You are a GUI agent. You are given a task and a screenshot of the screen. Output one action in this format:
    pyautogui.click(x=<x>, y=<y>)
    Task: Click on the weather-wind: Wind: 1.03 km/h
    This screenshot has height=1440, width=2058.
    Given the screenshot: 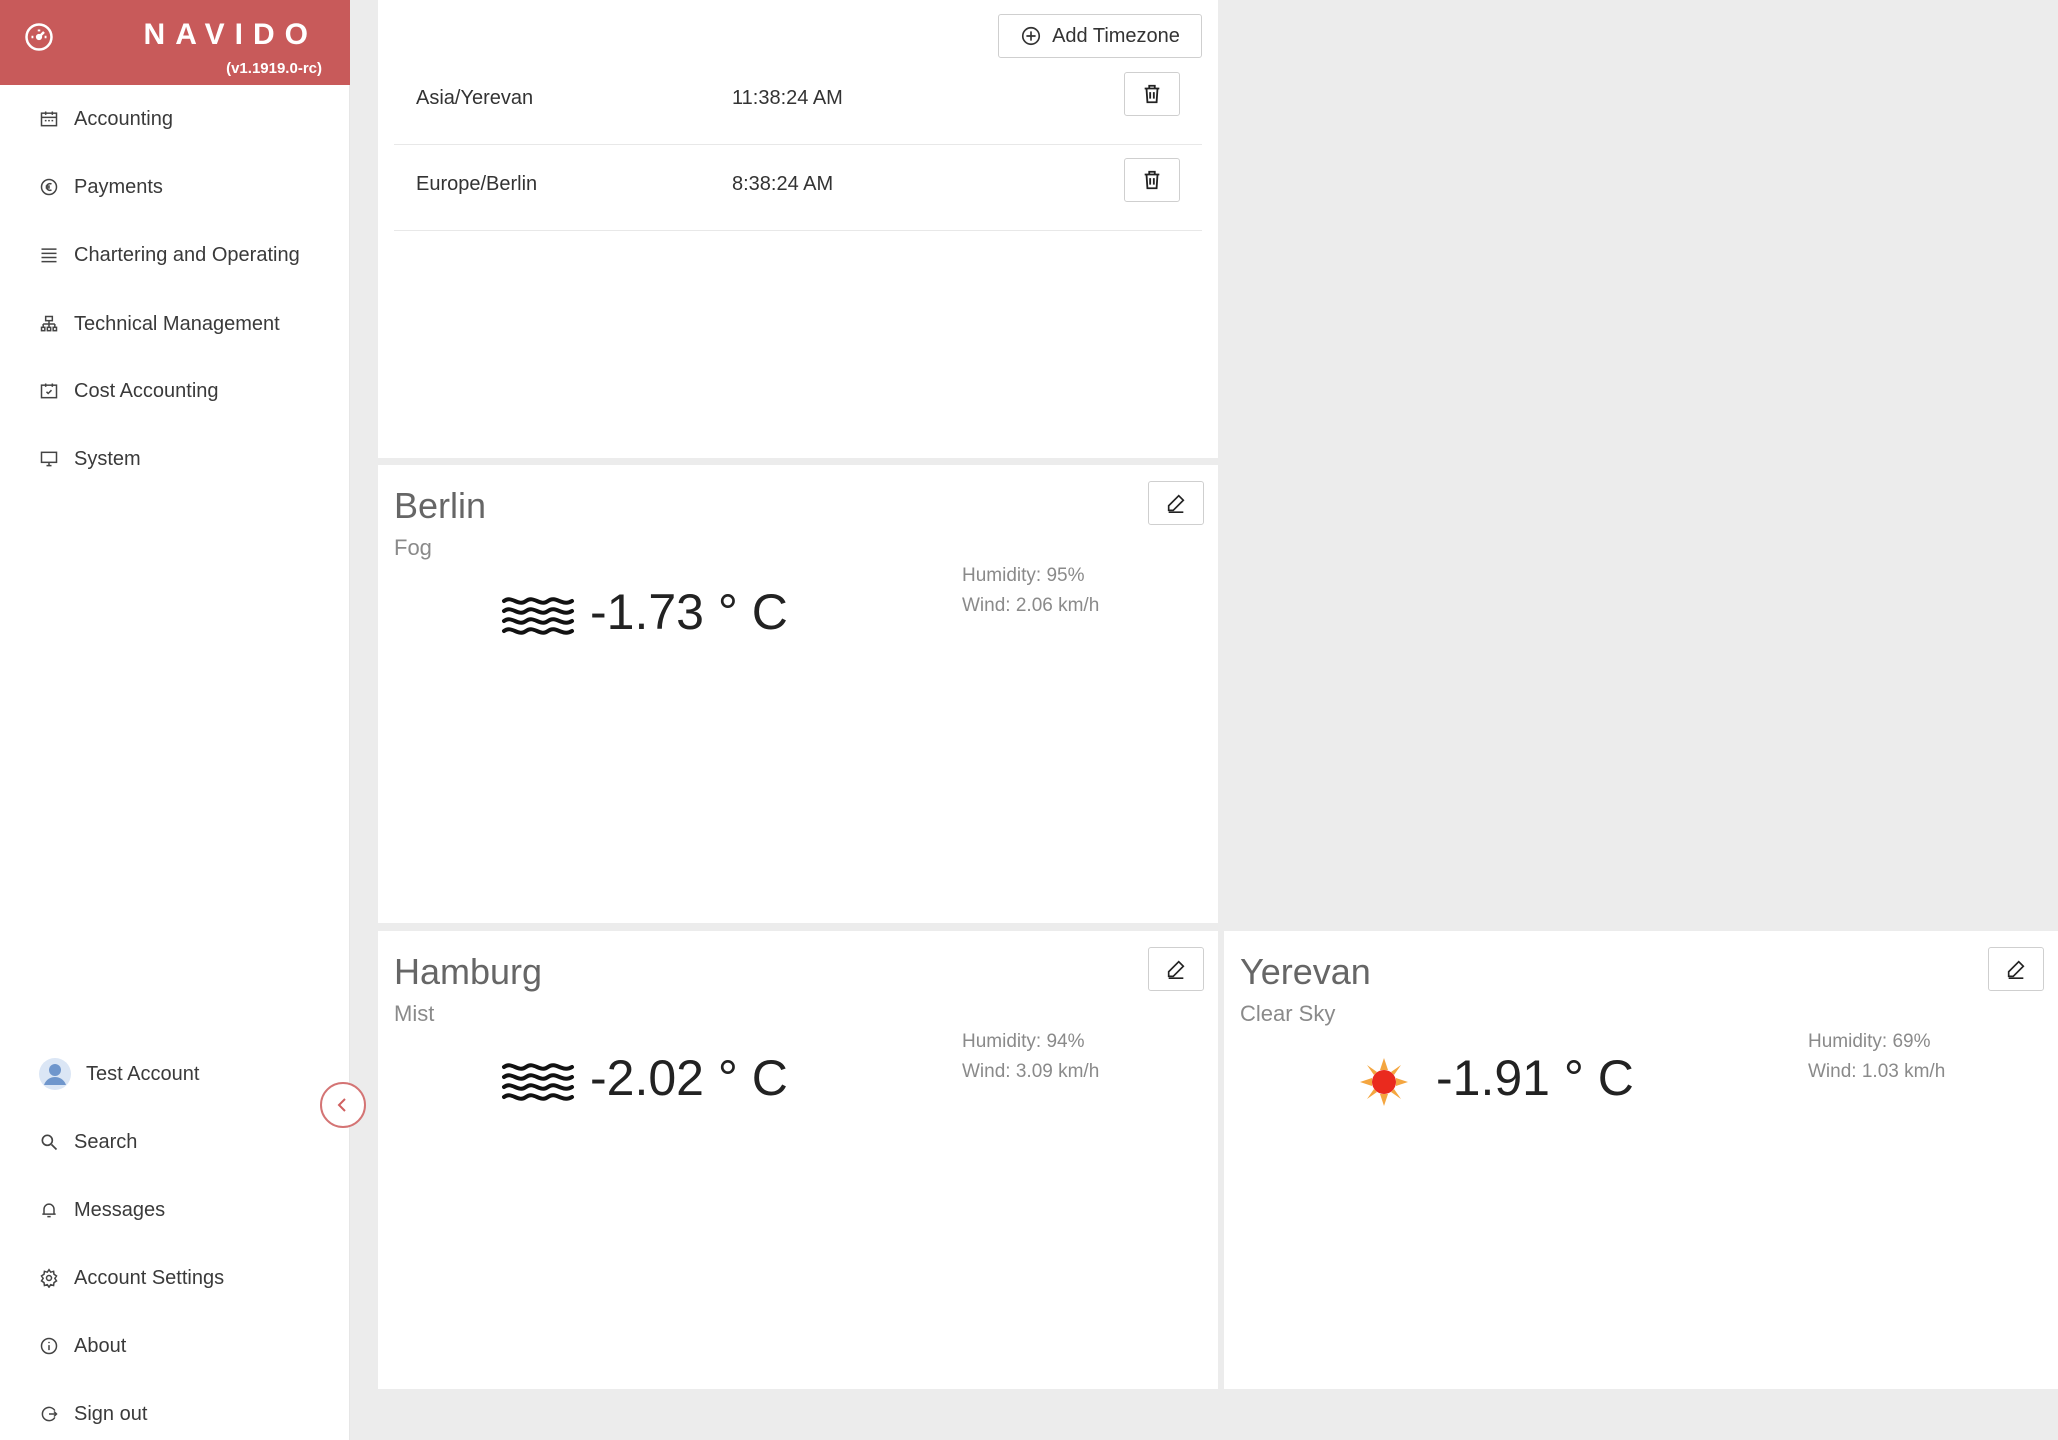 What is the action you would take?
    pyautogui.click(x=1877, y=1071)
    